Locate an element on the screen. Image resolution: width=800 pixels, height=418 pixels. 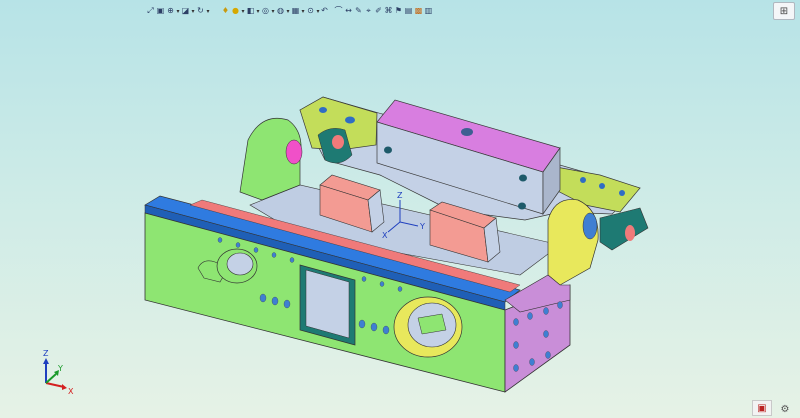
triad-y-label: Y is located at coordinates (60, 368).